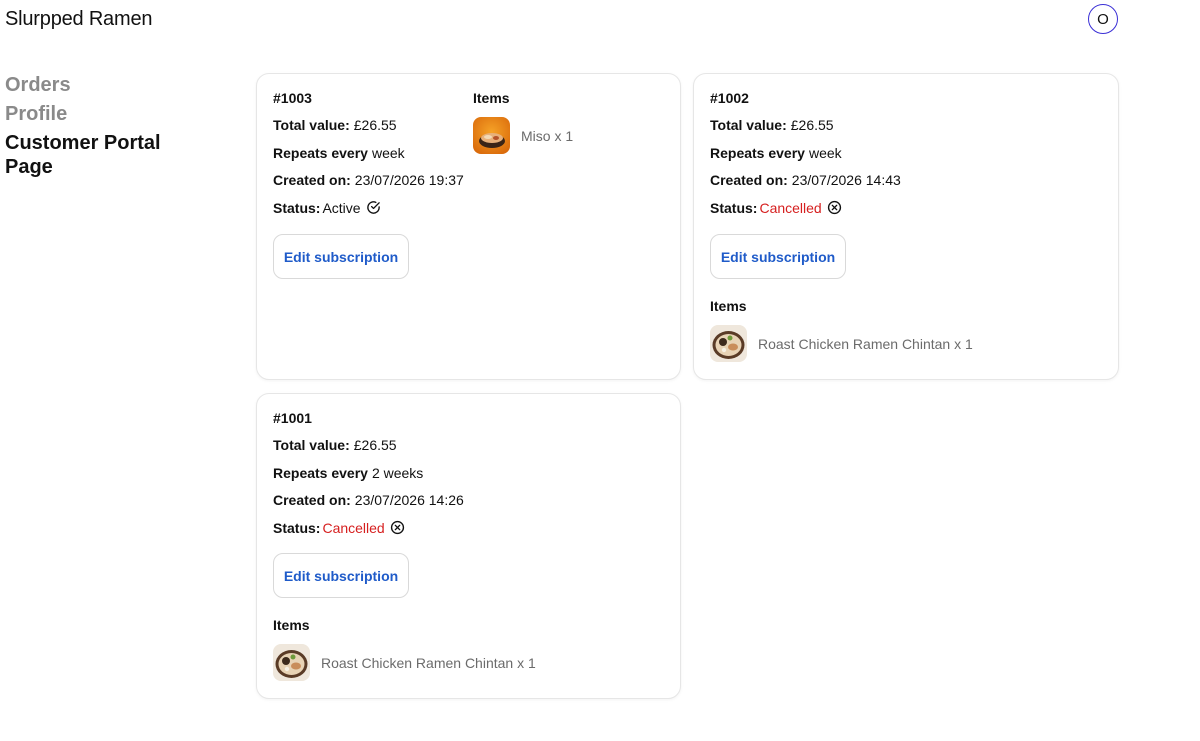 This screenshot has height=741, width=1200. What do you see at coordinates (100, 85) in the screenshot?
I see `sidebar-item-orders: Orders` at bounding box center [100, 85].